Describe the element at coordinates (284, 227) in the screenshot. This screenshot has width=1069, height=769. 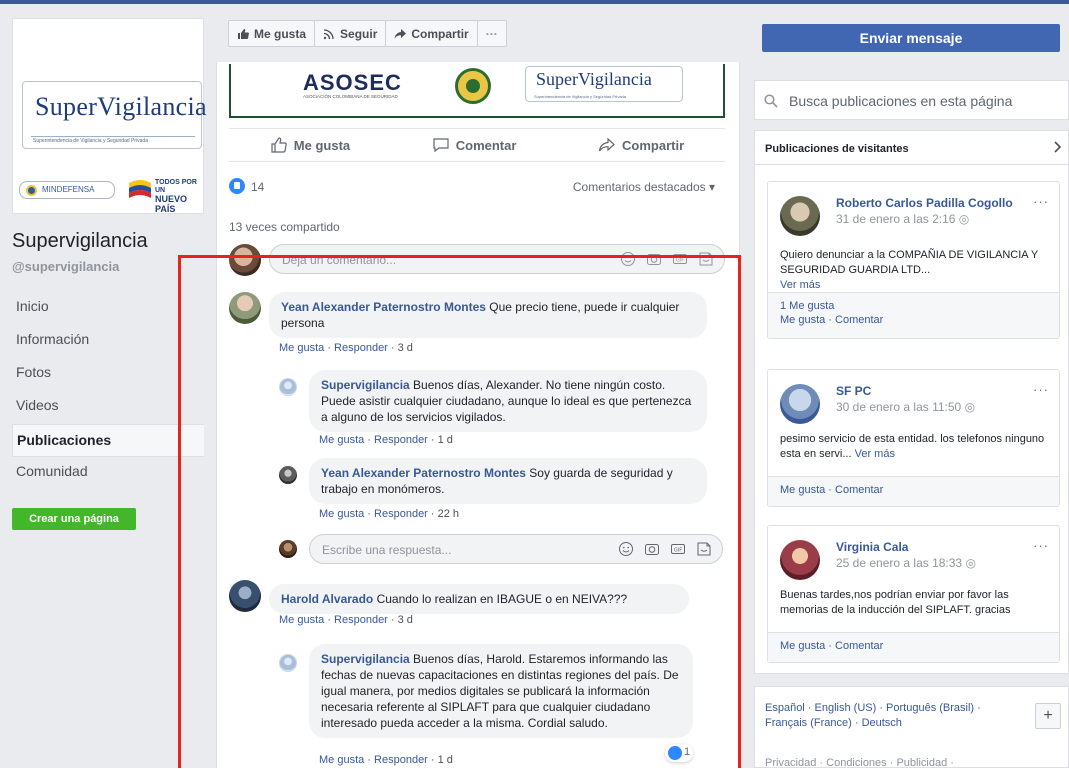
I see `shares-count: 13 veces compartido` at that location.